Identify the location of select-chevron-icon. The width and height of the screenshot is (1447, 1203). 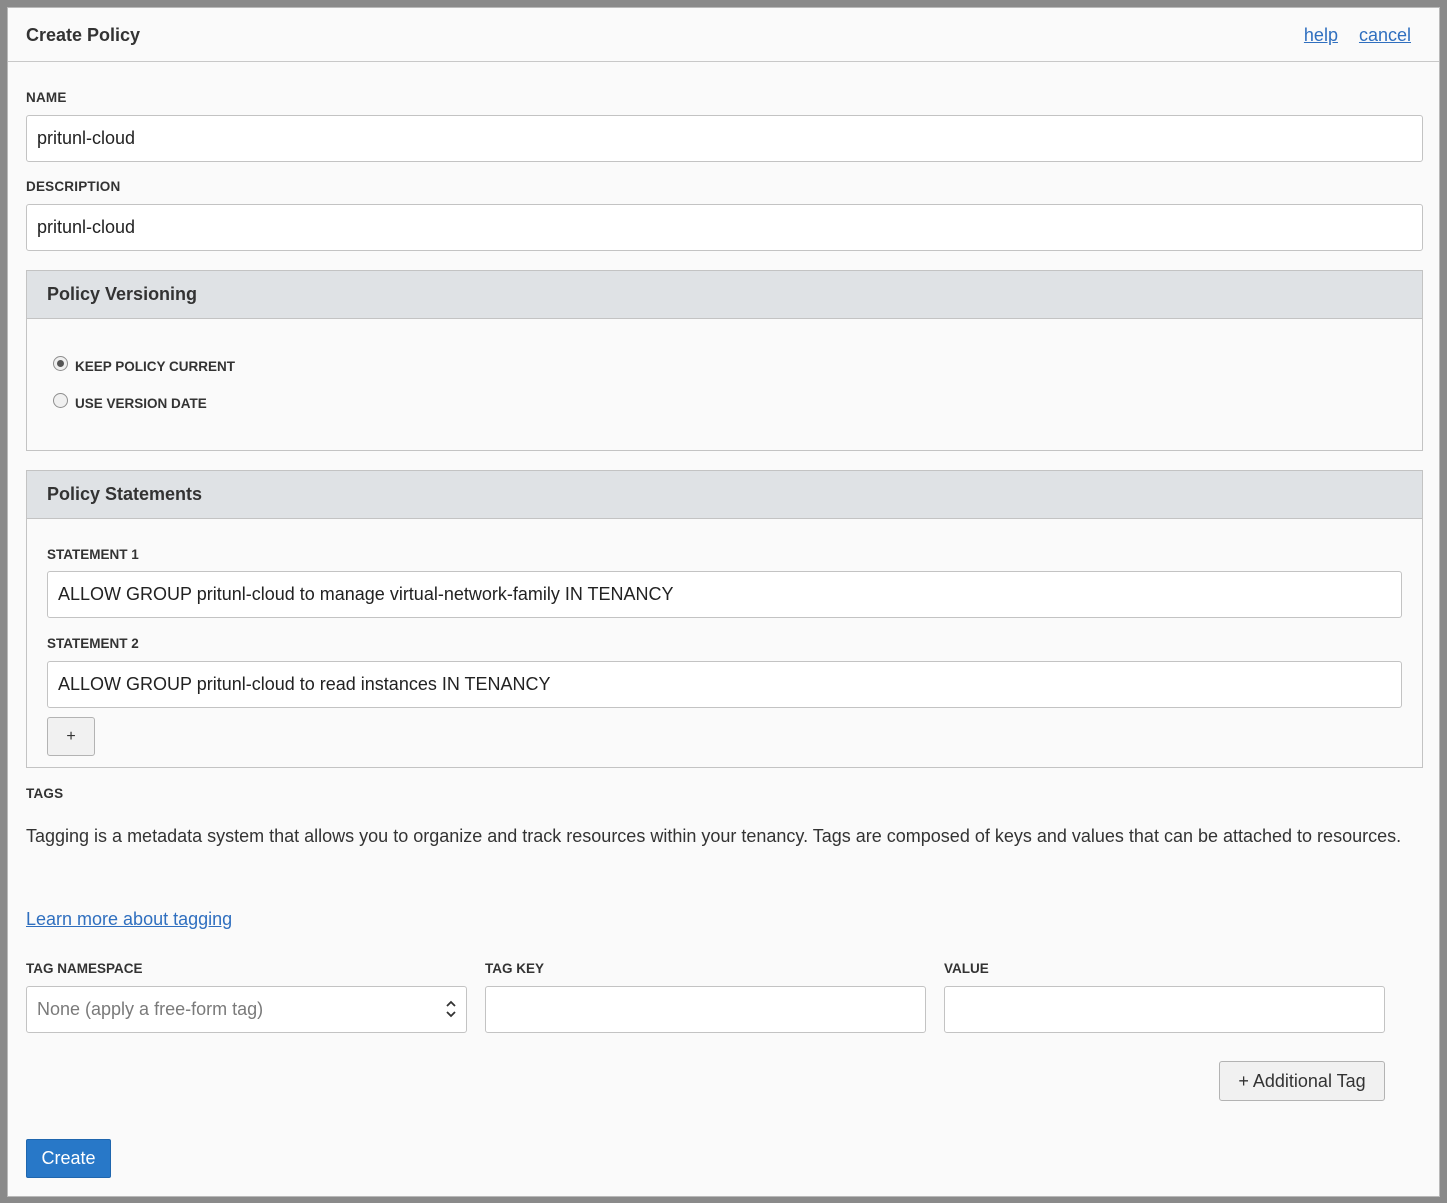
(451, 1009).